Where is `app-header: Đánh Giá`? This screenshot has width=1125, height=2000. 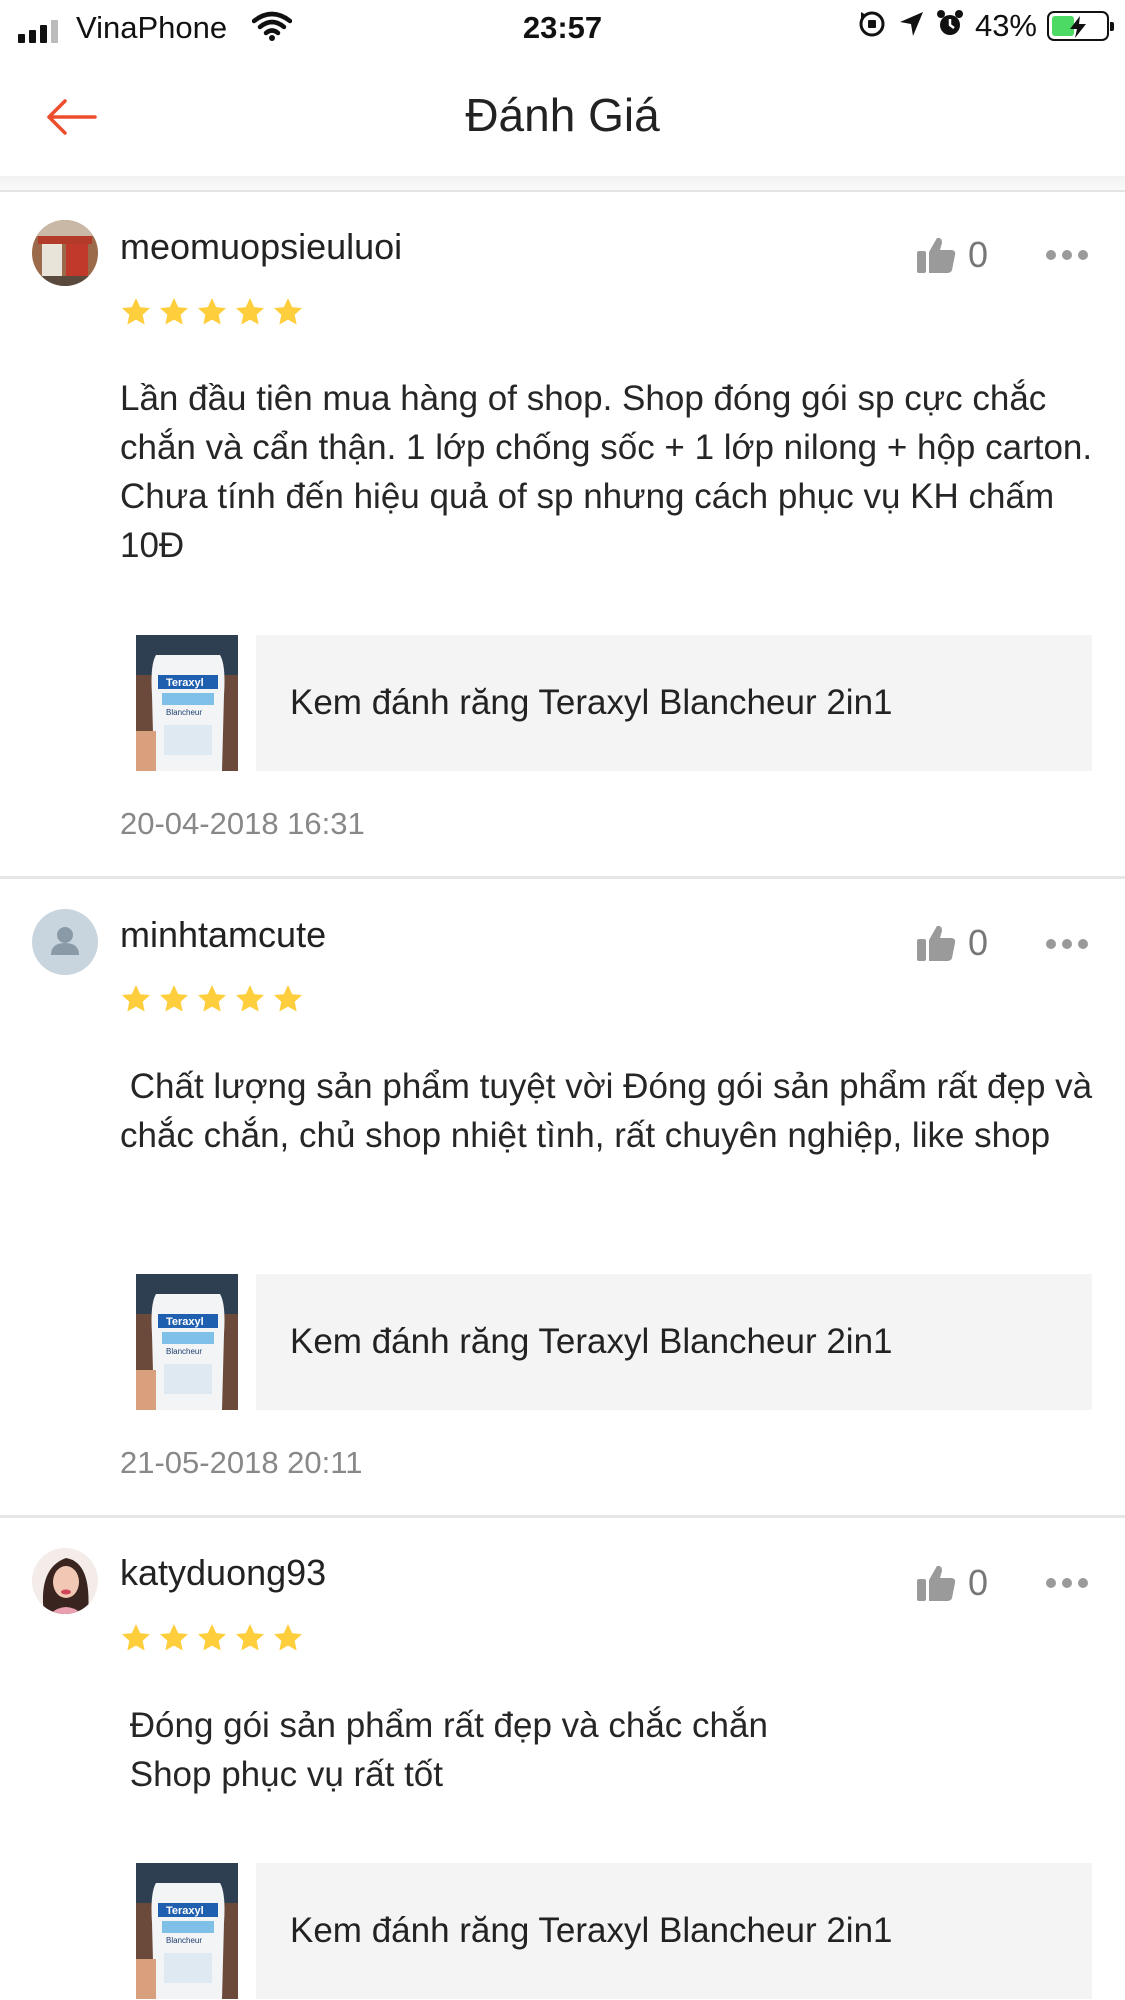
app-header: Đánh Giá is located at coordinates (562, 117).